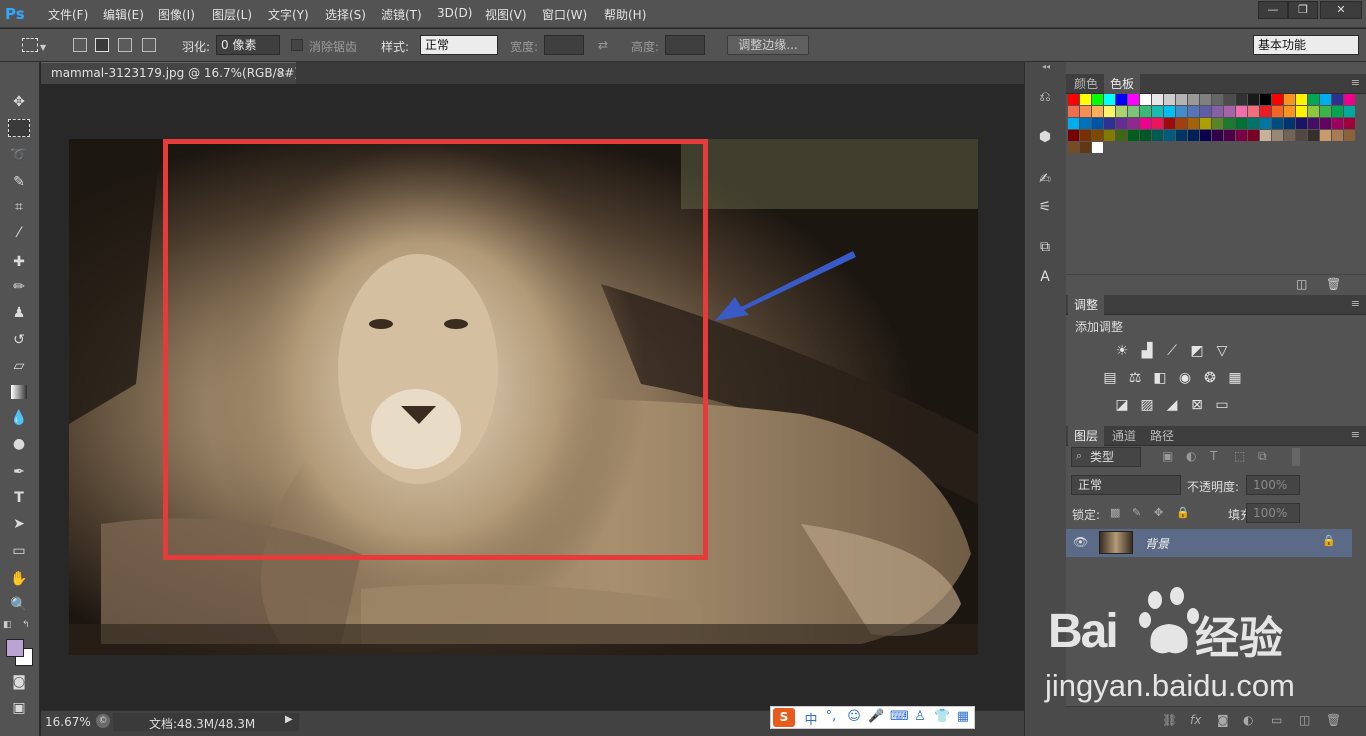 Image resolution: width=1366 pixels, height=736 pixels. What do you see at coordinates (19, 262) in the screenshot?
I see `healing-brush-icon: ✚` at bounding box center [19, 262].